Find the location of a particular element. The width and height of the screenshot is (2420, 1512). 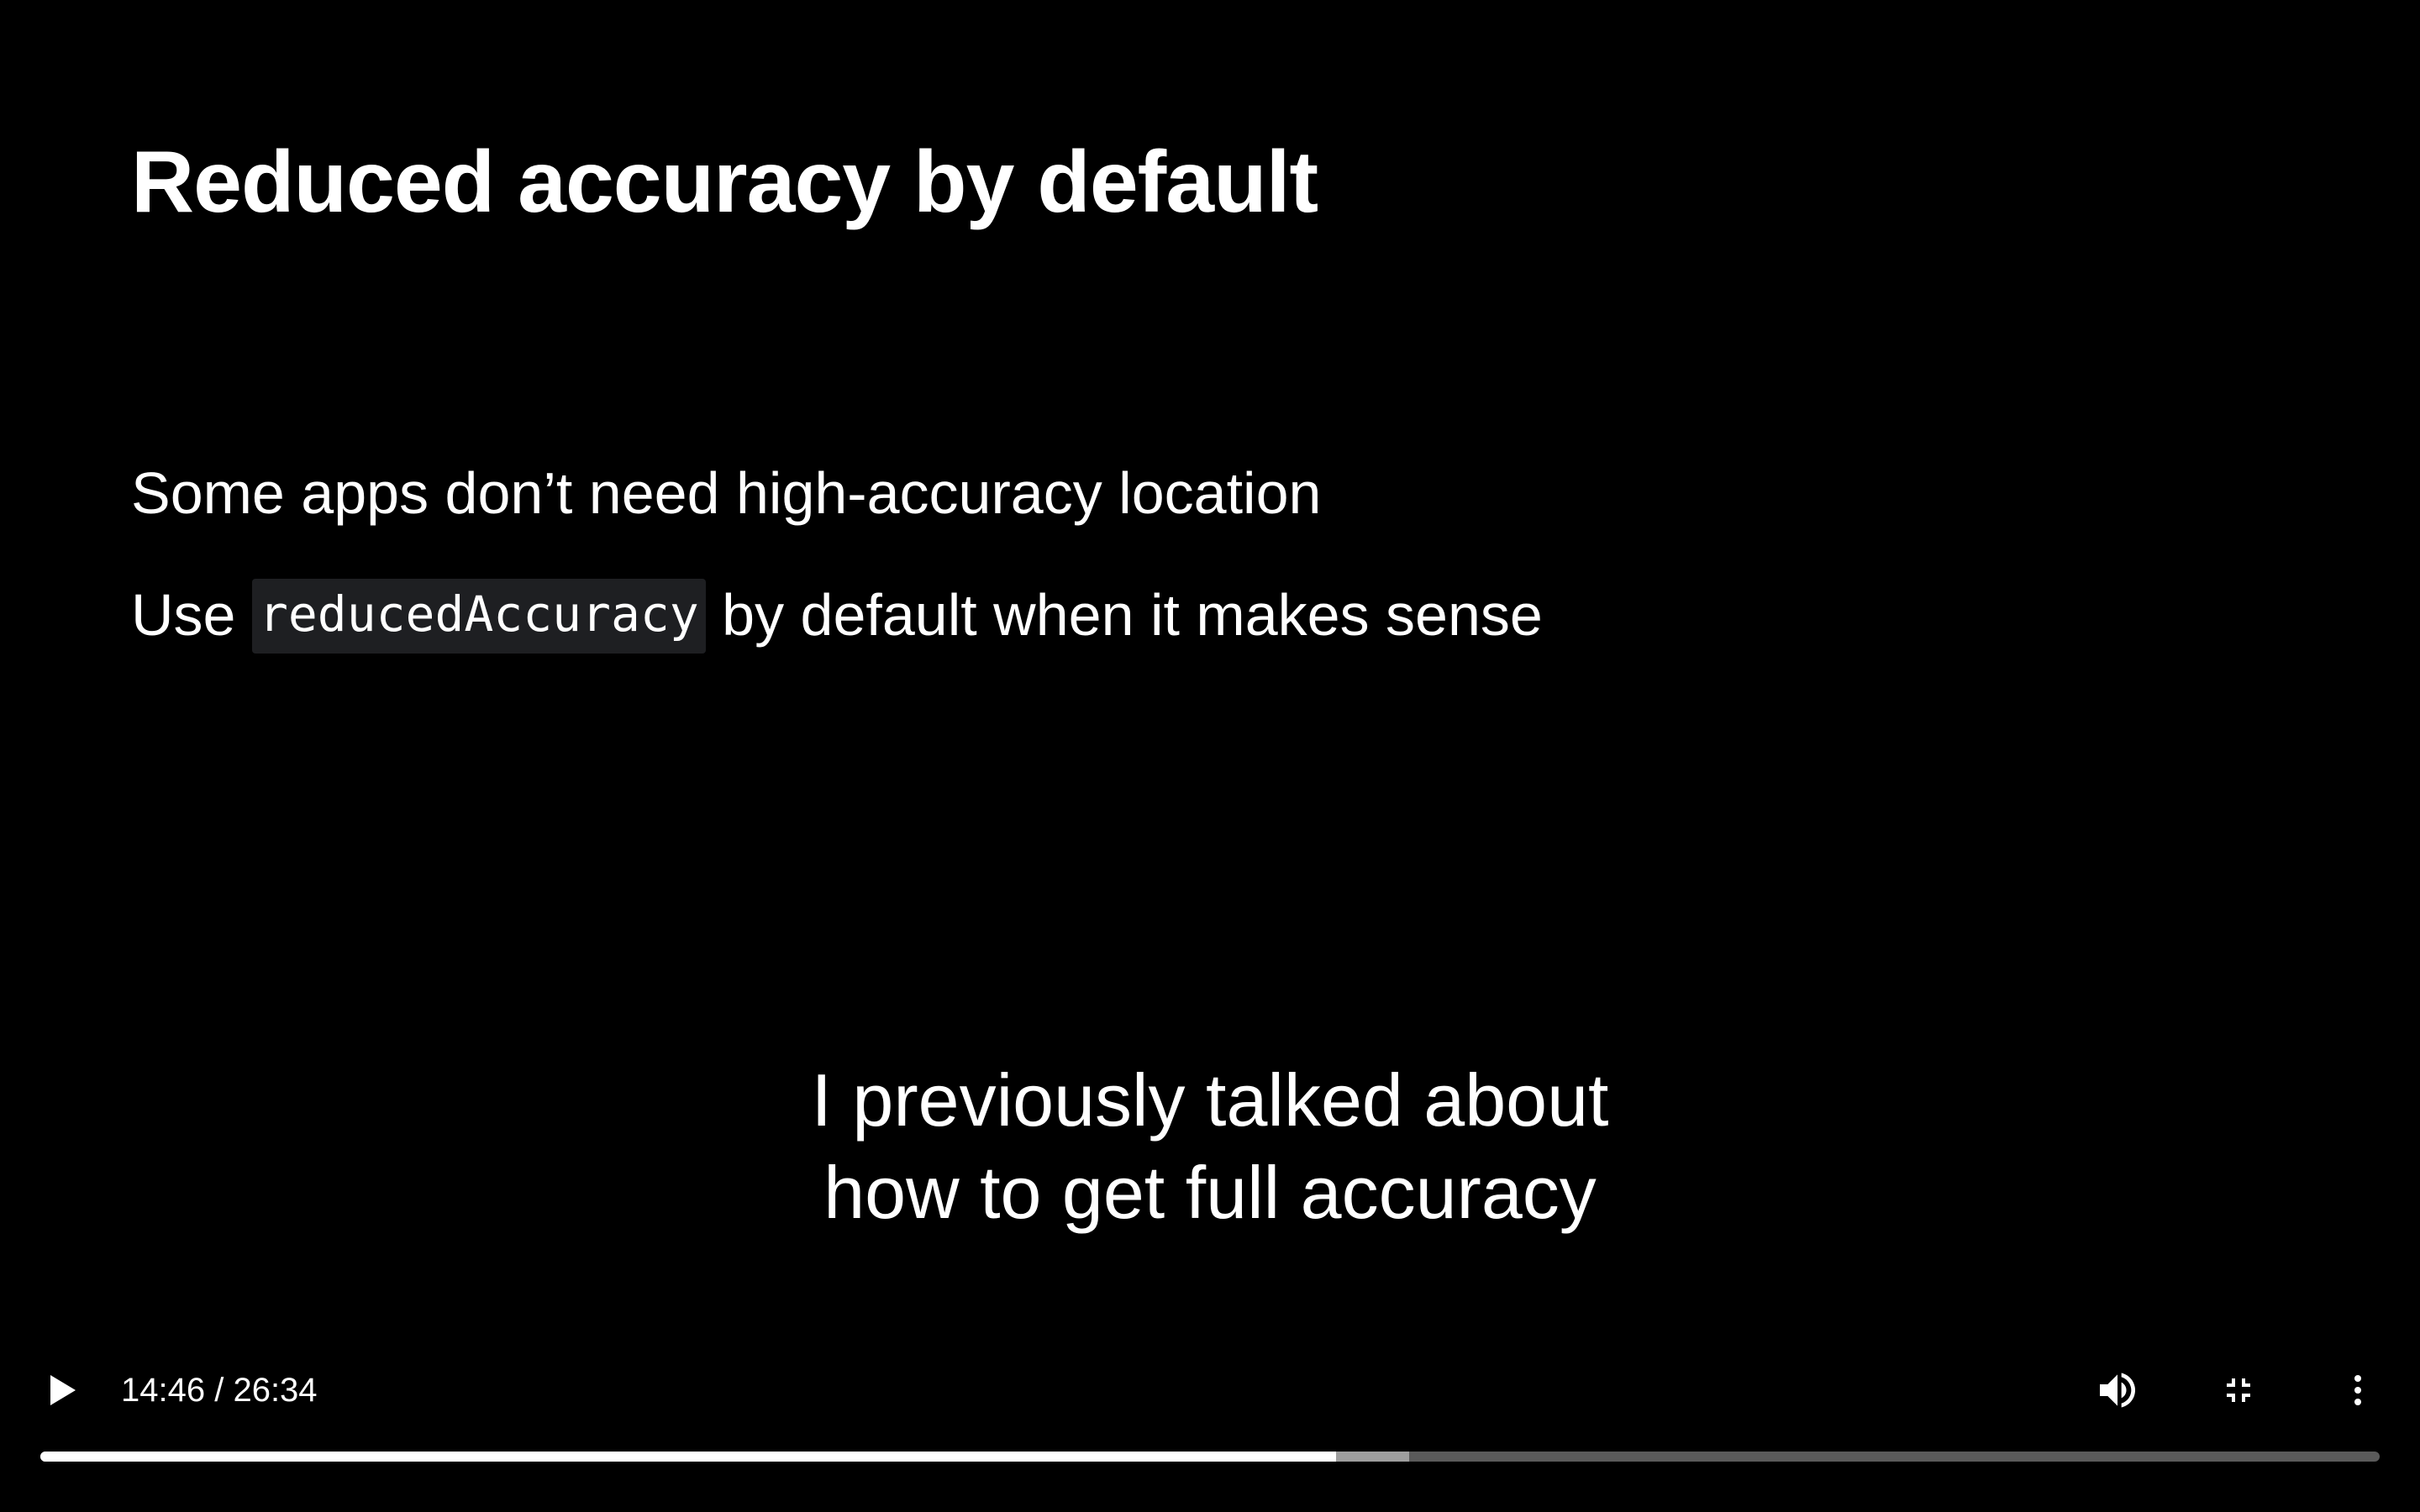

subtitle-line-1: I previously talked about is located at coordinates (1210, 1100).